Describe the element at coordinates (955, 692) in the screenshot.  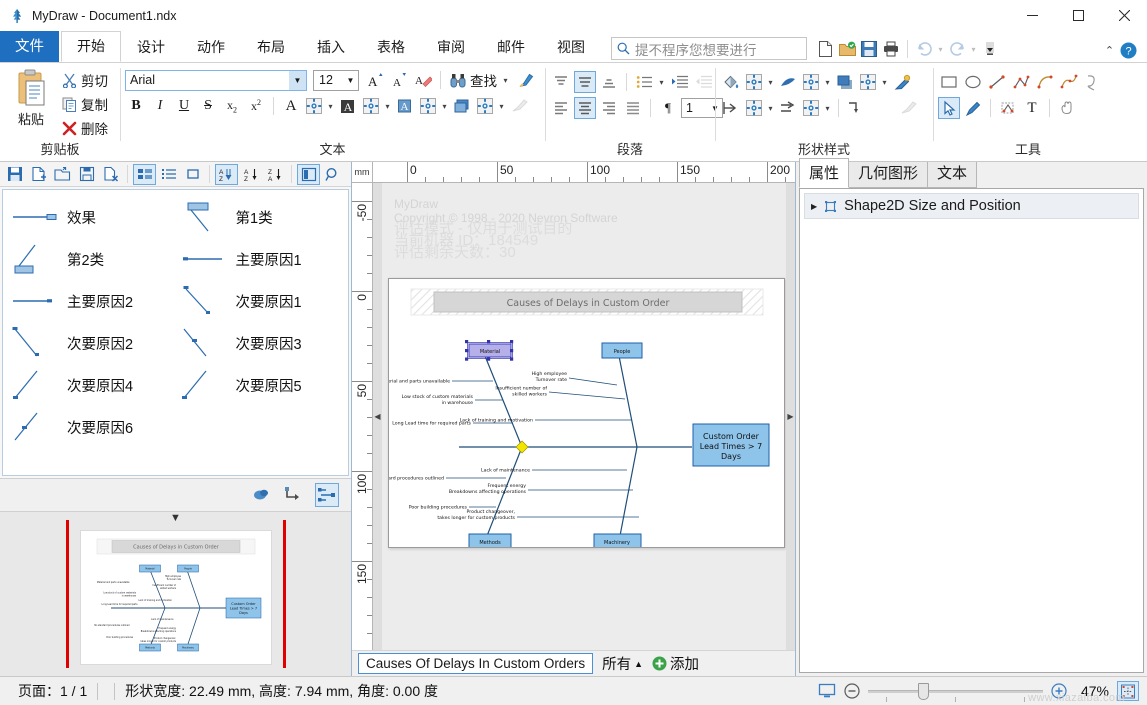
I see `zoom-slider` at that location.